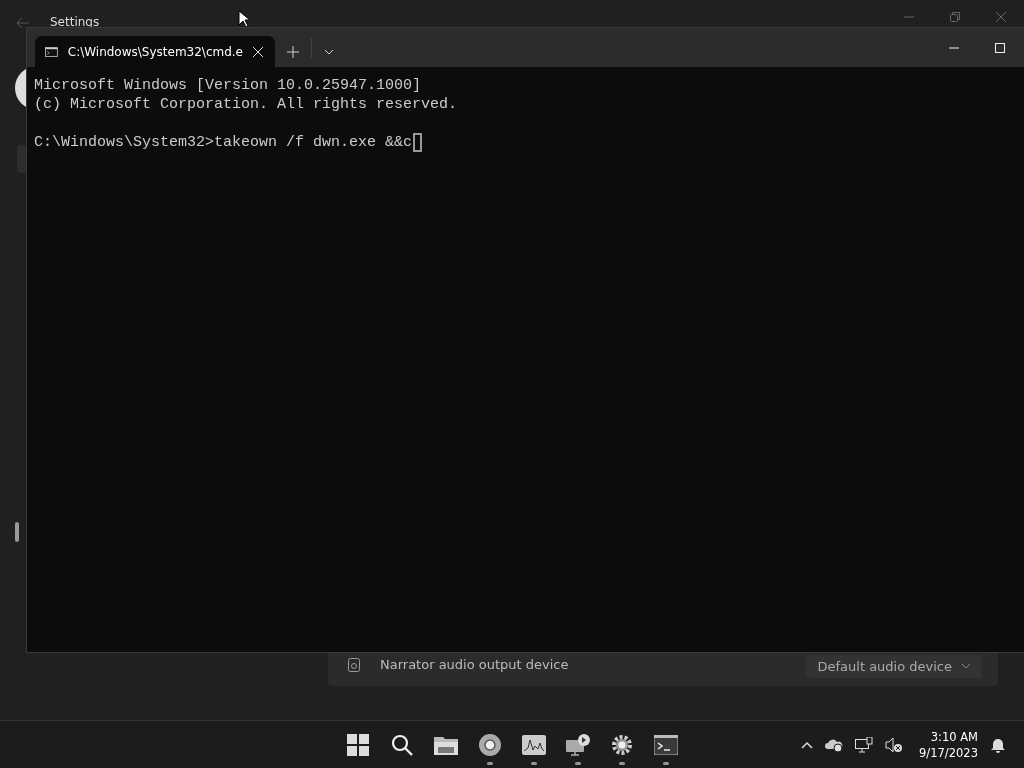 The width and height of the screenshot is (1024, 768). What do you see at coordinates (864, 744) in the screenshot?
I see `network-icon` at bounding box center [864, 744].